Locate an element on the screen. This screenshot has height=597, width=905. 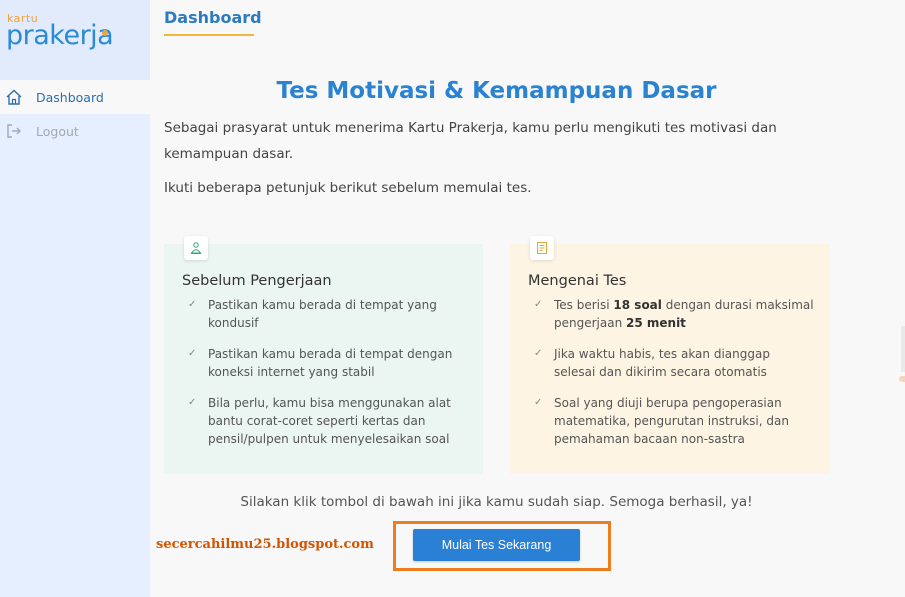
start-test-button: Mulai Tes Sekarang is located at coordinates (496, 545).